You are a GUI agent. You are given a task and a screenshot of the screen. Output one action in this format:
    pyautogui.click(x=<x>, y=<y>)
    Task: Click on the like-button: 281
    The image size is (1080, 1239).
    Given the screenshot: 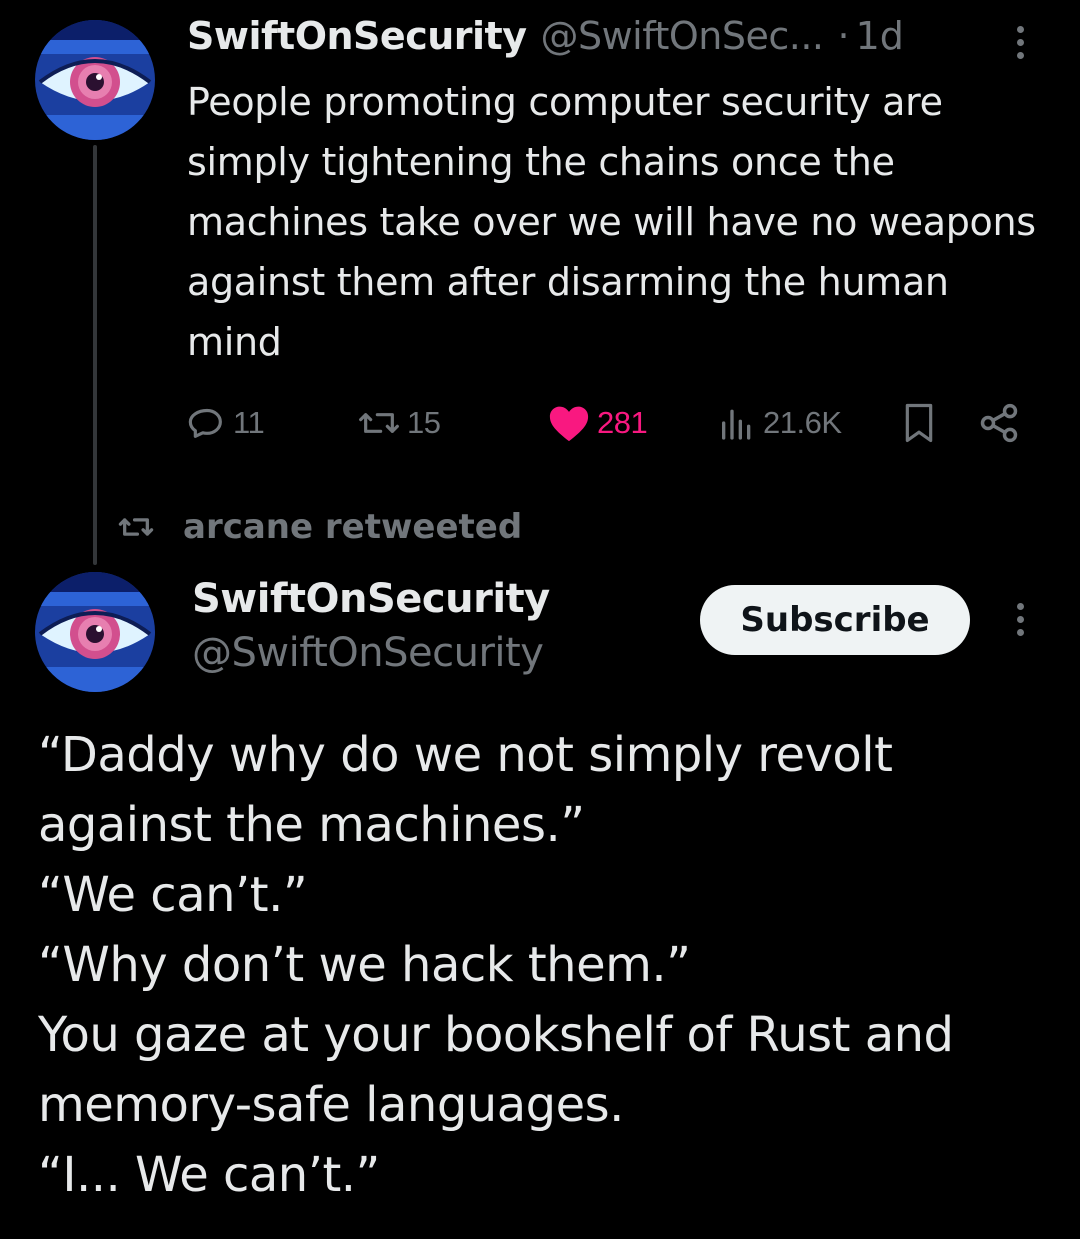 What is the action you would take?
    pyautogui.click(x=597, y=423)
    